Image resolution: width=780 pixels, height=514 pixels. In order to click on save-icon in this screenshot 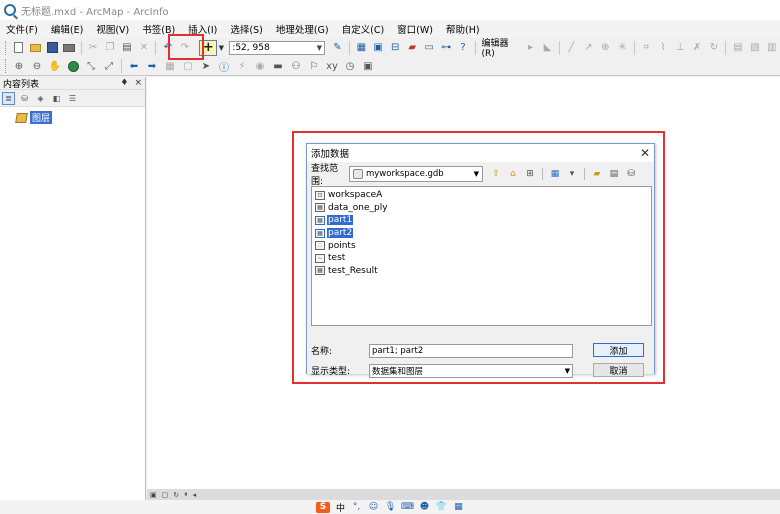, I will do `click(52, 48)`.